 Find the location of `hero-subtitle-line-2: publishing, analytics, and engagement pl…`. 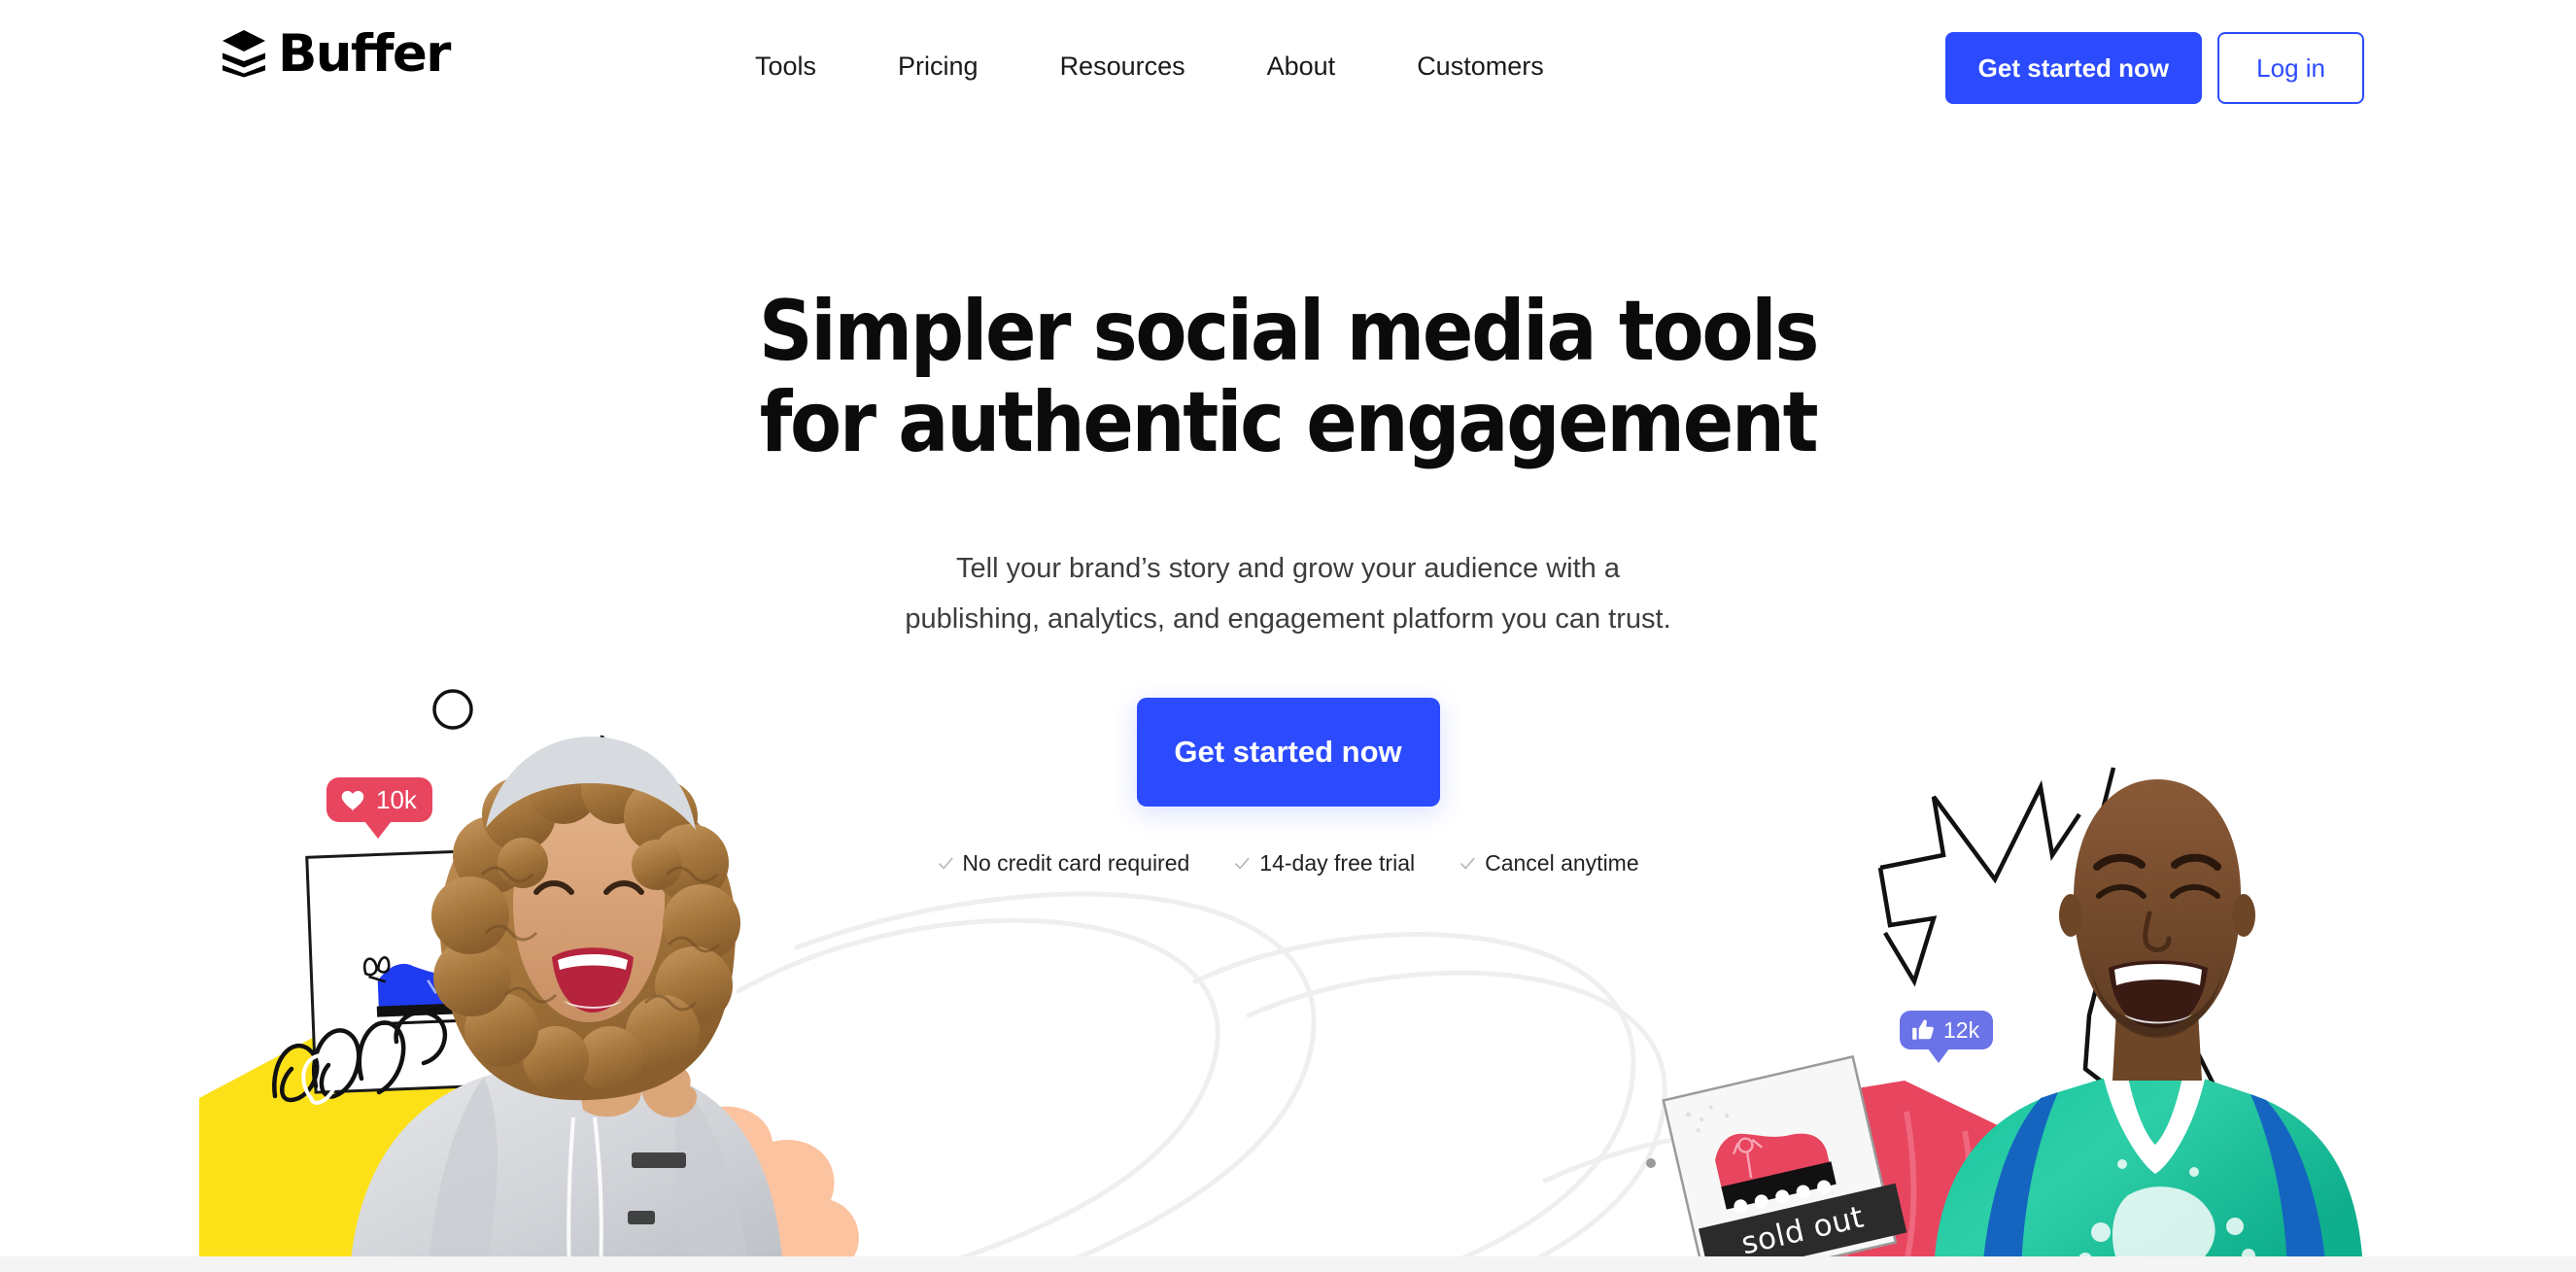

hero-subtitle-line-2: publishing, analytics, and engagement pl… is located at coordinates (1288, 618).